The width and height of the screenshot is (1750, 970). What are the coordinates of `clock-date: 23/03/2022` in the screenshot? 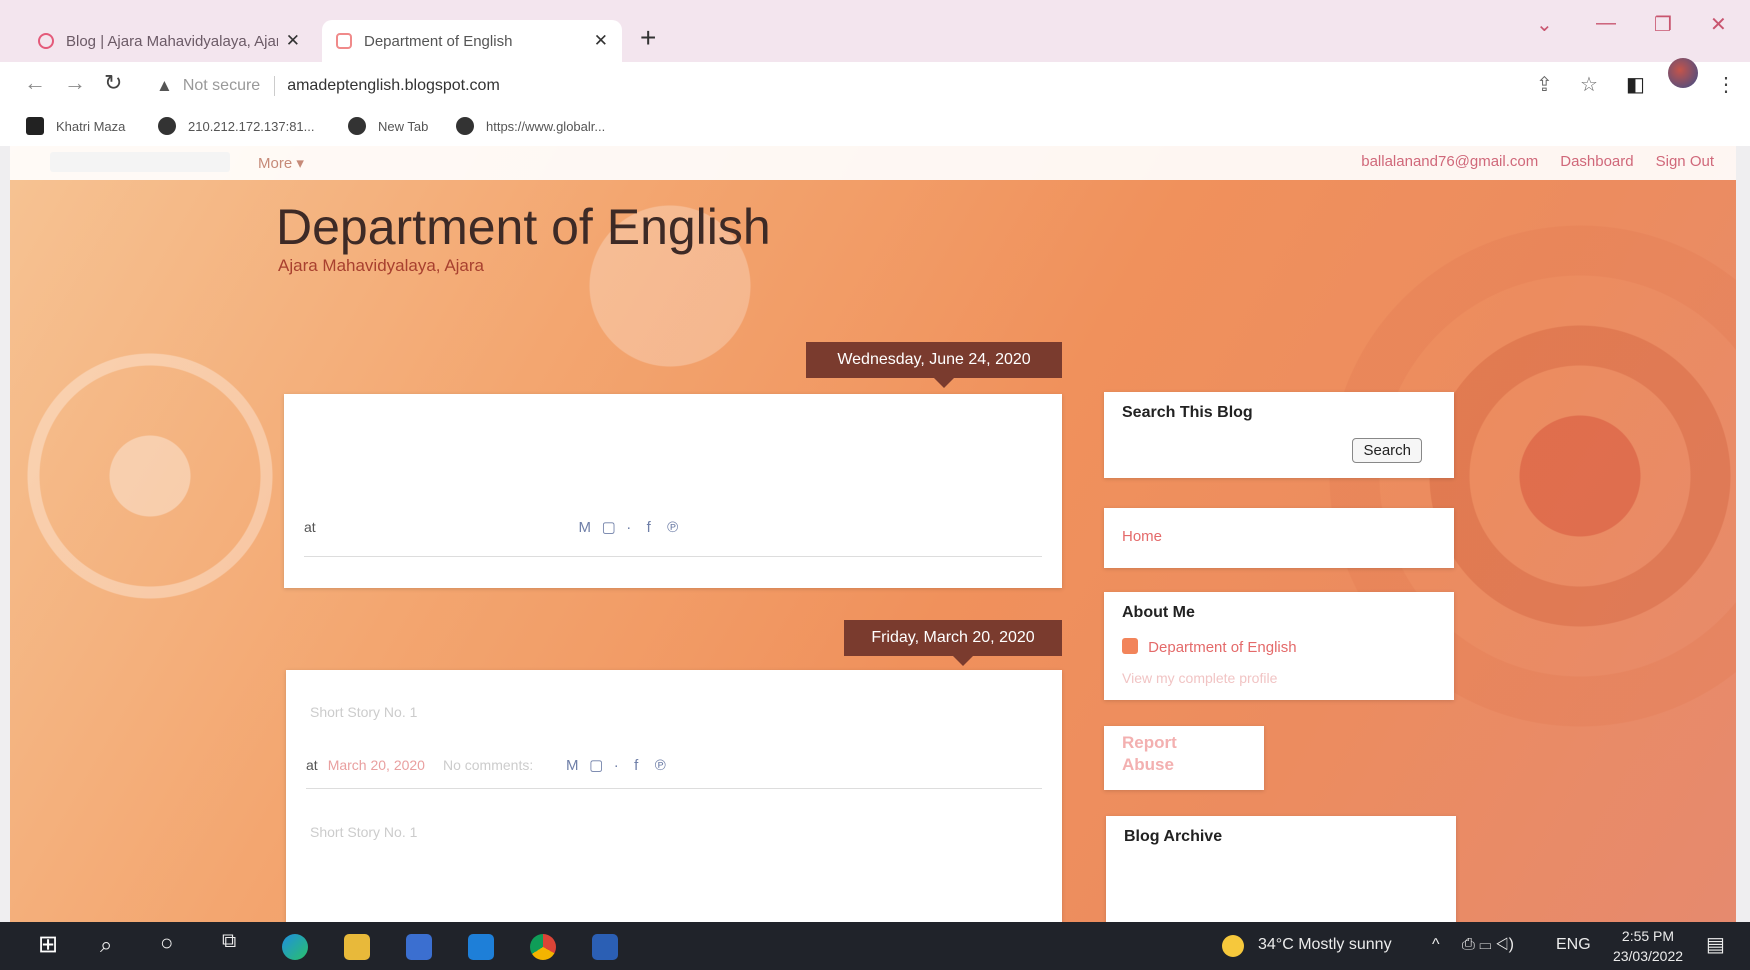 It's located at (1648, 956).